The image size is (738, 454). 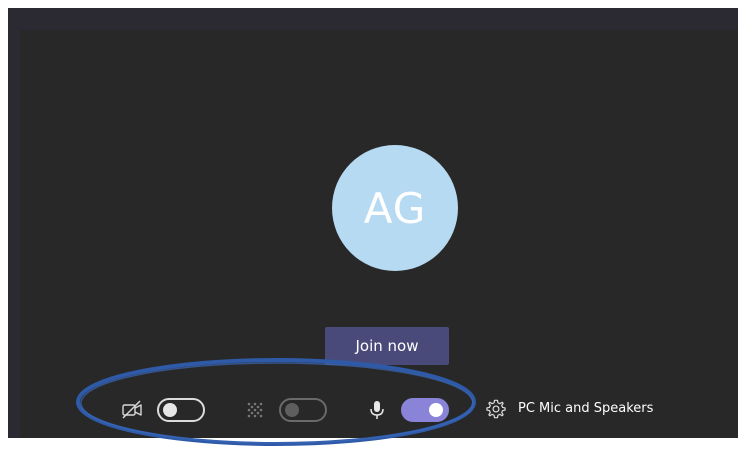 What do you see at coordinates (387, 346) in the screenshot?
I see `join-now-button: Join now` at bounding box center [387, 346].